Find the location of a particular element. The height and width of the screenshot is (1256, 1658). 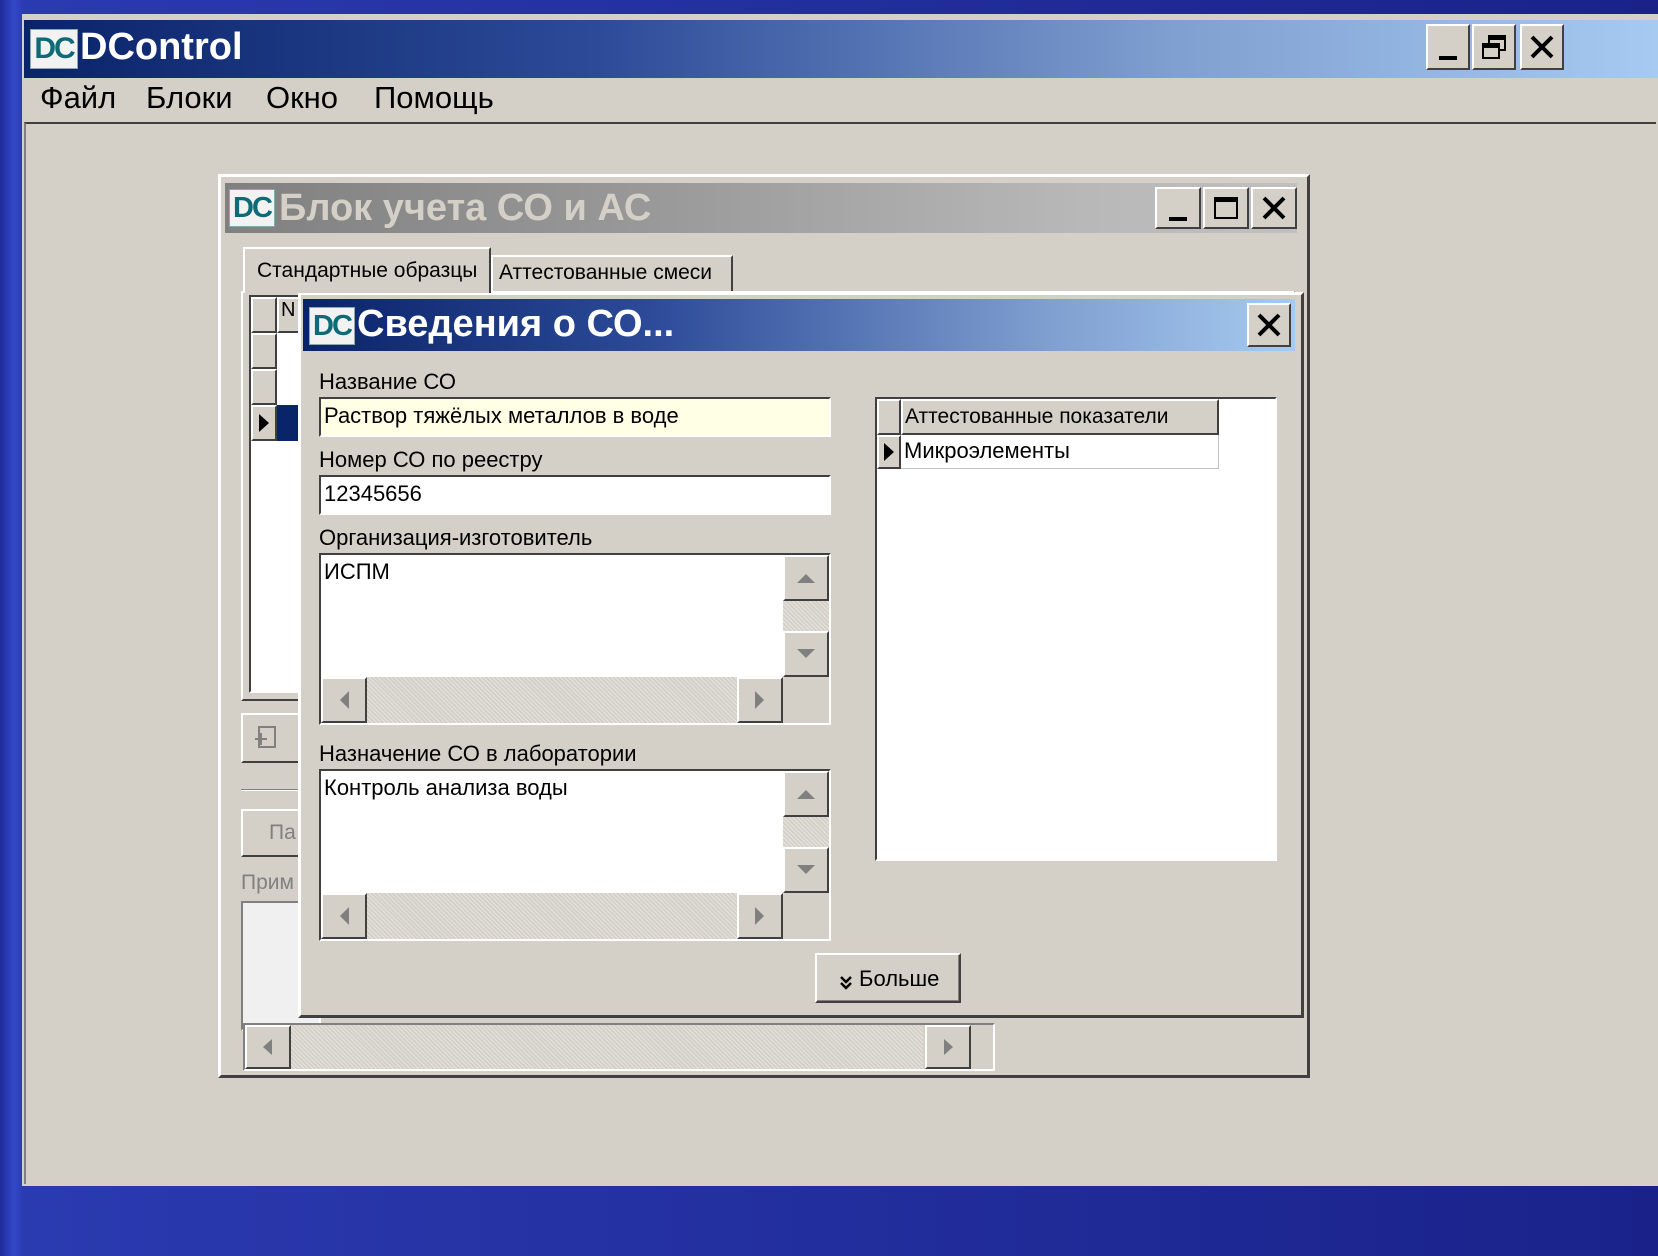

horizontal-scrollbar is located at coordinates (619, 1047).